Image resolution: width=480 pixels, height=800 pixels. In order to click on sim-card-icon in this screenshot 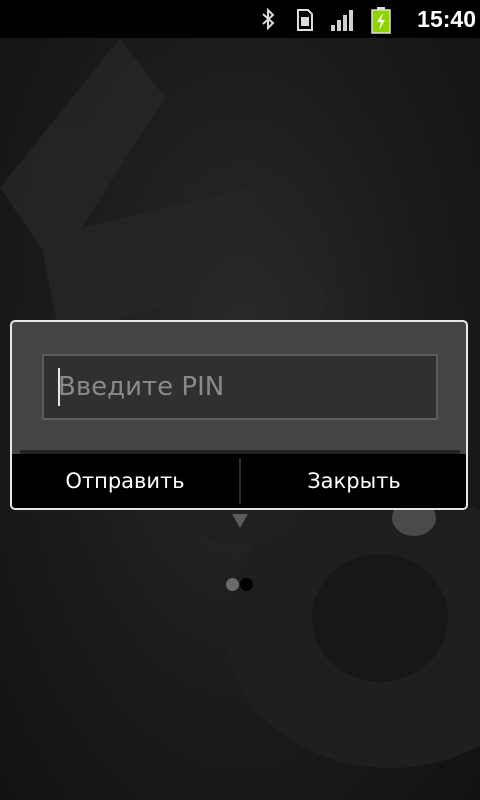, I will do `click(305, 20)`.